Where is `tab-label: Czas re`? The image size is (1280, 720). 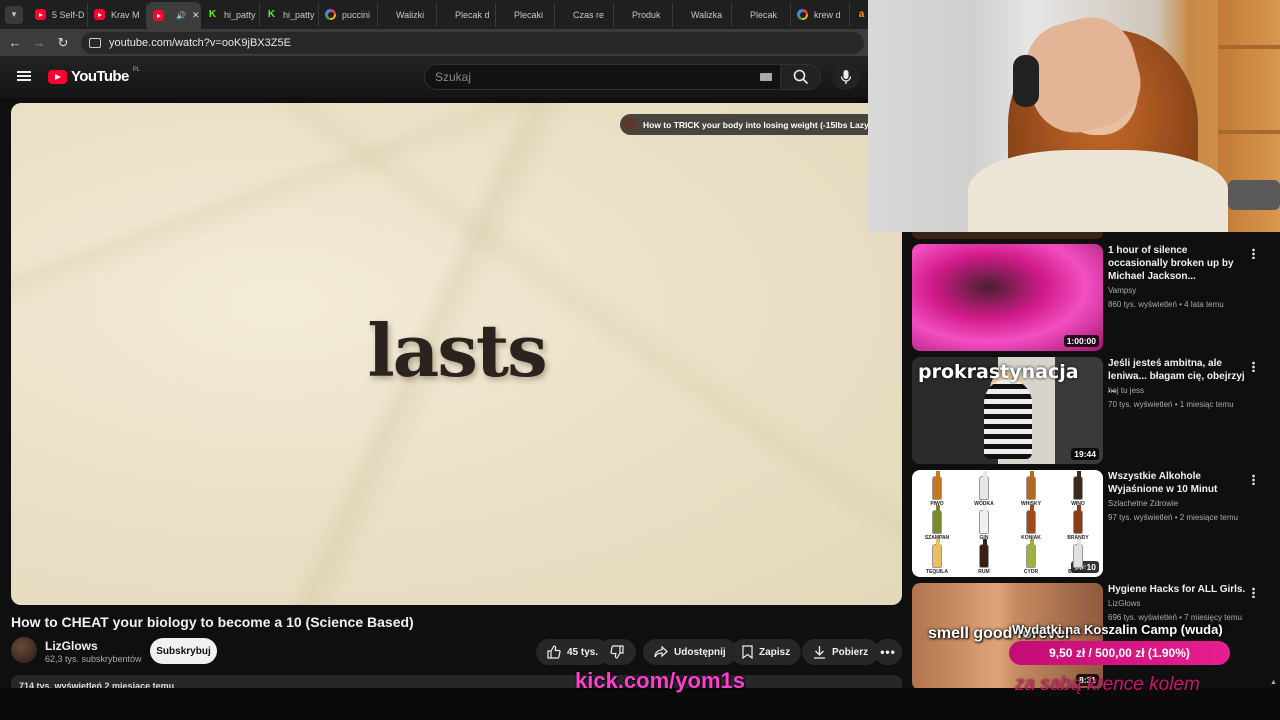 tab-label: Czas re is located at coordinates (589, 14).